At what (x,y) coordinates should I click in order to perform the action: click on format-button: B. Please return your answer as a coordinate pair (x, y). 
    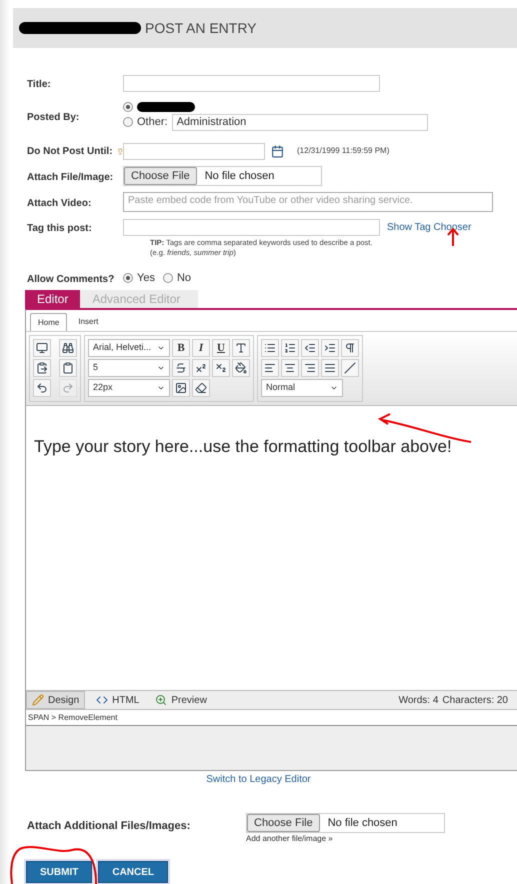
    Looking at the image, I should click on (181, 348).